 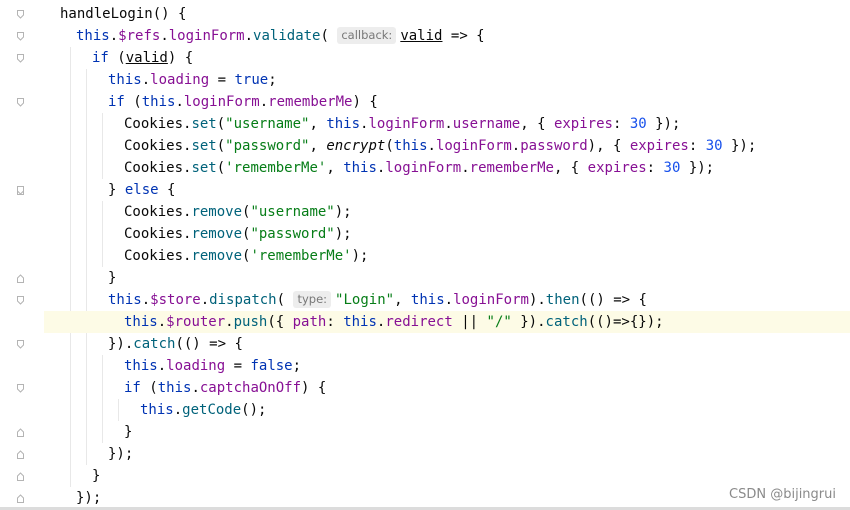 What do you see at coordinates (447, 344) in the screenshot?
I see `code-line: }).catch(() => {` at bounding box center [447, 344].